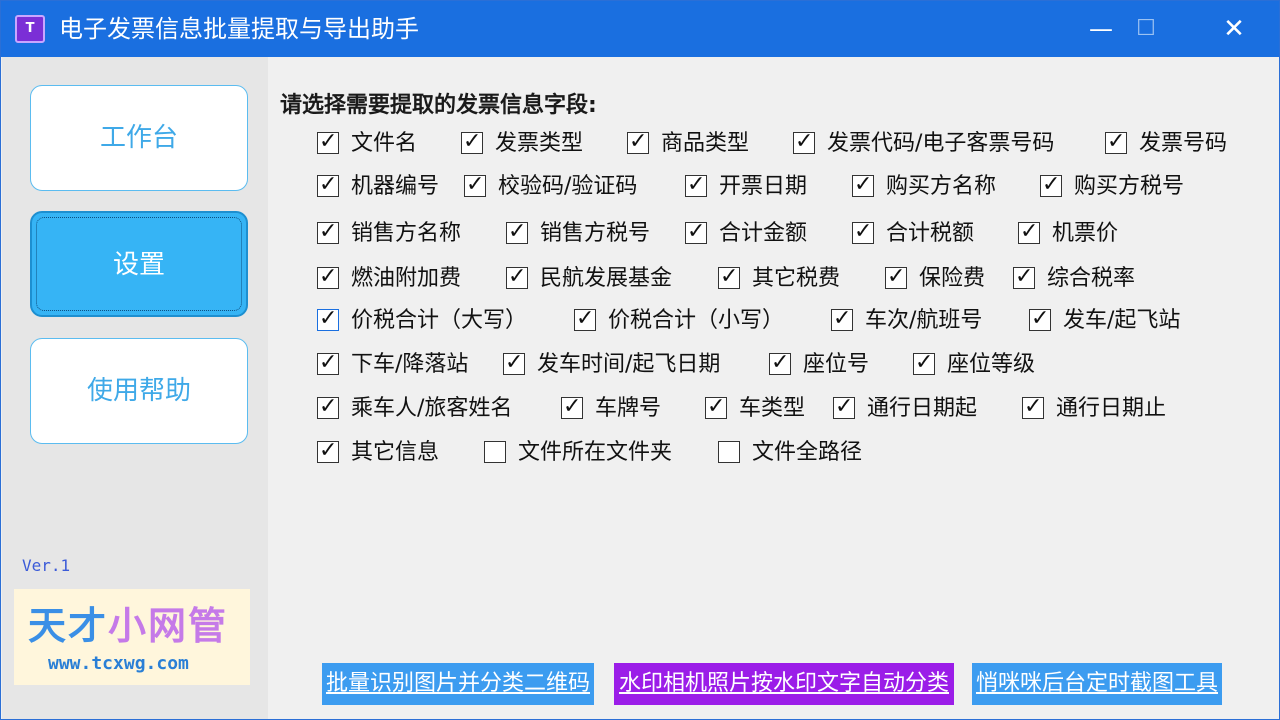  I want to click on brand-logo: 天才小网管 www.tcxwg.com, so click(132, 637).